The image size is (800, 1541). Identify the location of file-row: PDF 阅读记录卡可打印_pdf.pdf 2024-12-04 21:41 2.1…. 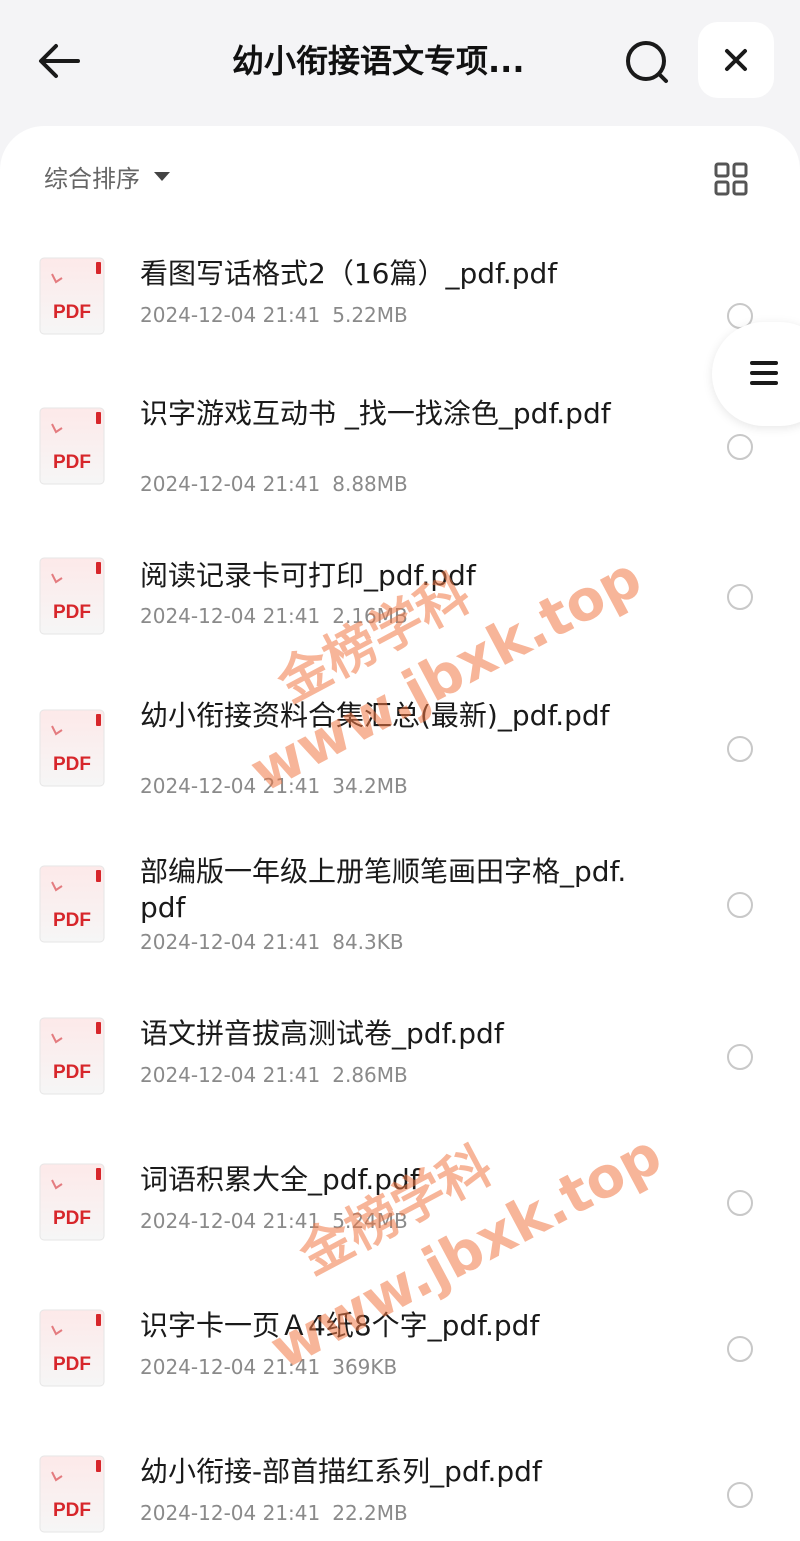
(400, 606).